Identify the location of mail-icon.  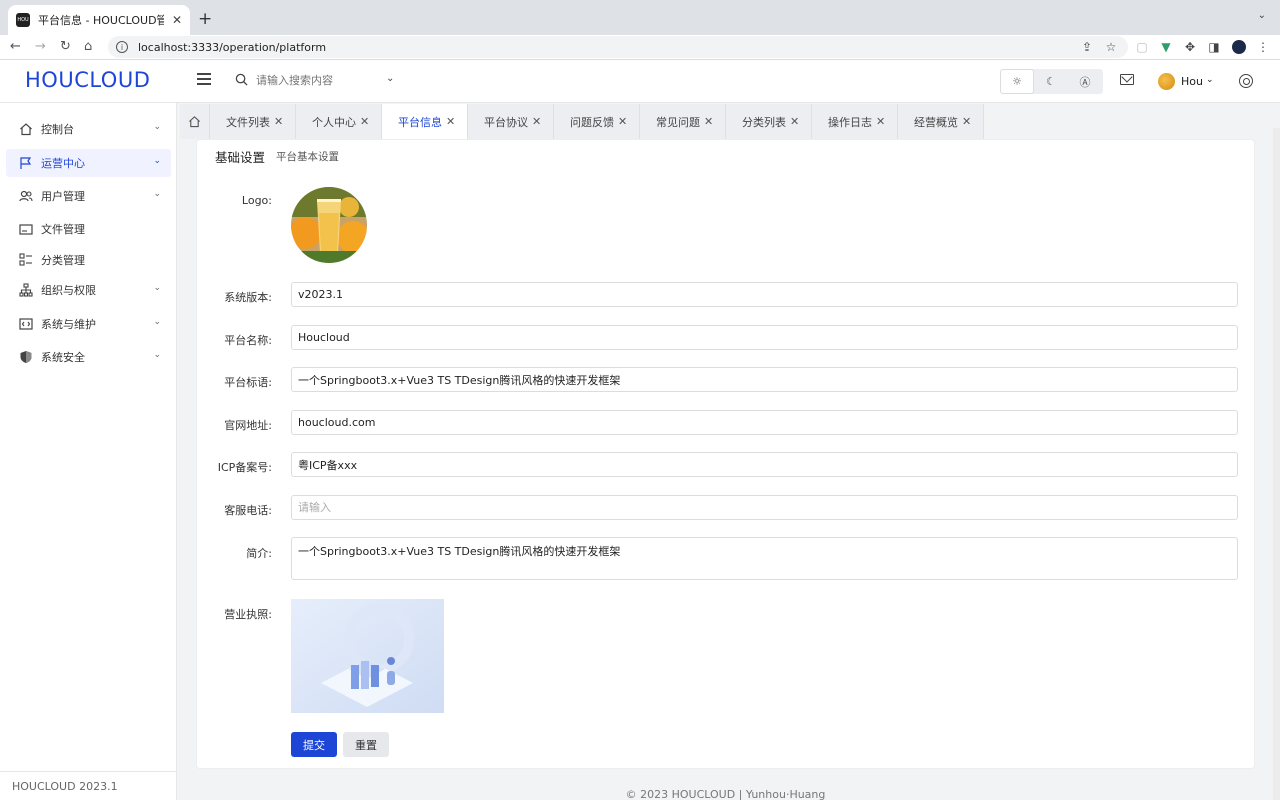
(1127, 79).